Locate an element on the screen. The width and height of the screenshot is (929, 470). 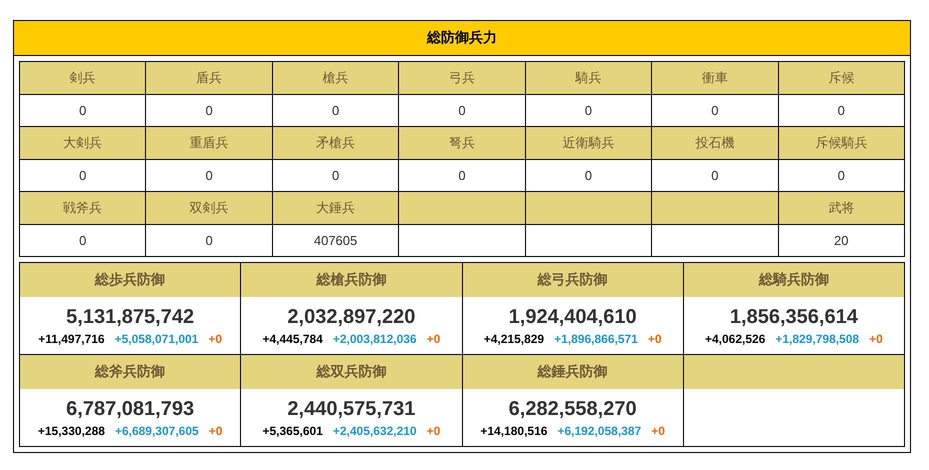
unit-header-cell: 双剣兵 is located at coordinates (209, 208).